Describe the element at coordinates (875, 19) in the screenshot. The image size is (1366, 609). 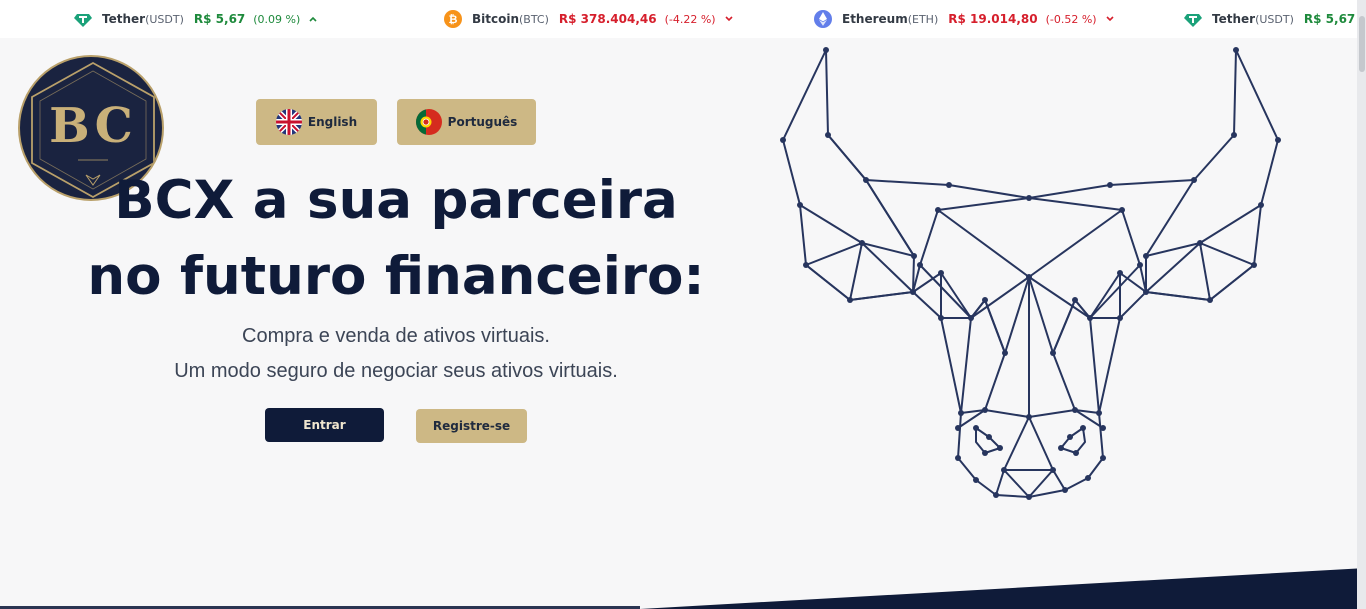
I see `ticker-coin-name: Ethereum` at that location.